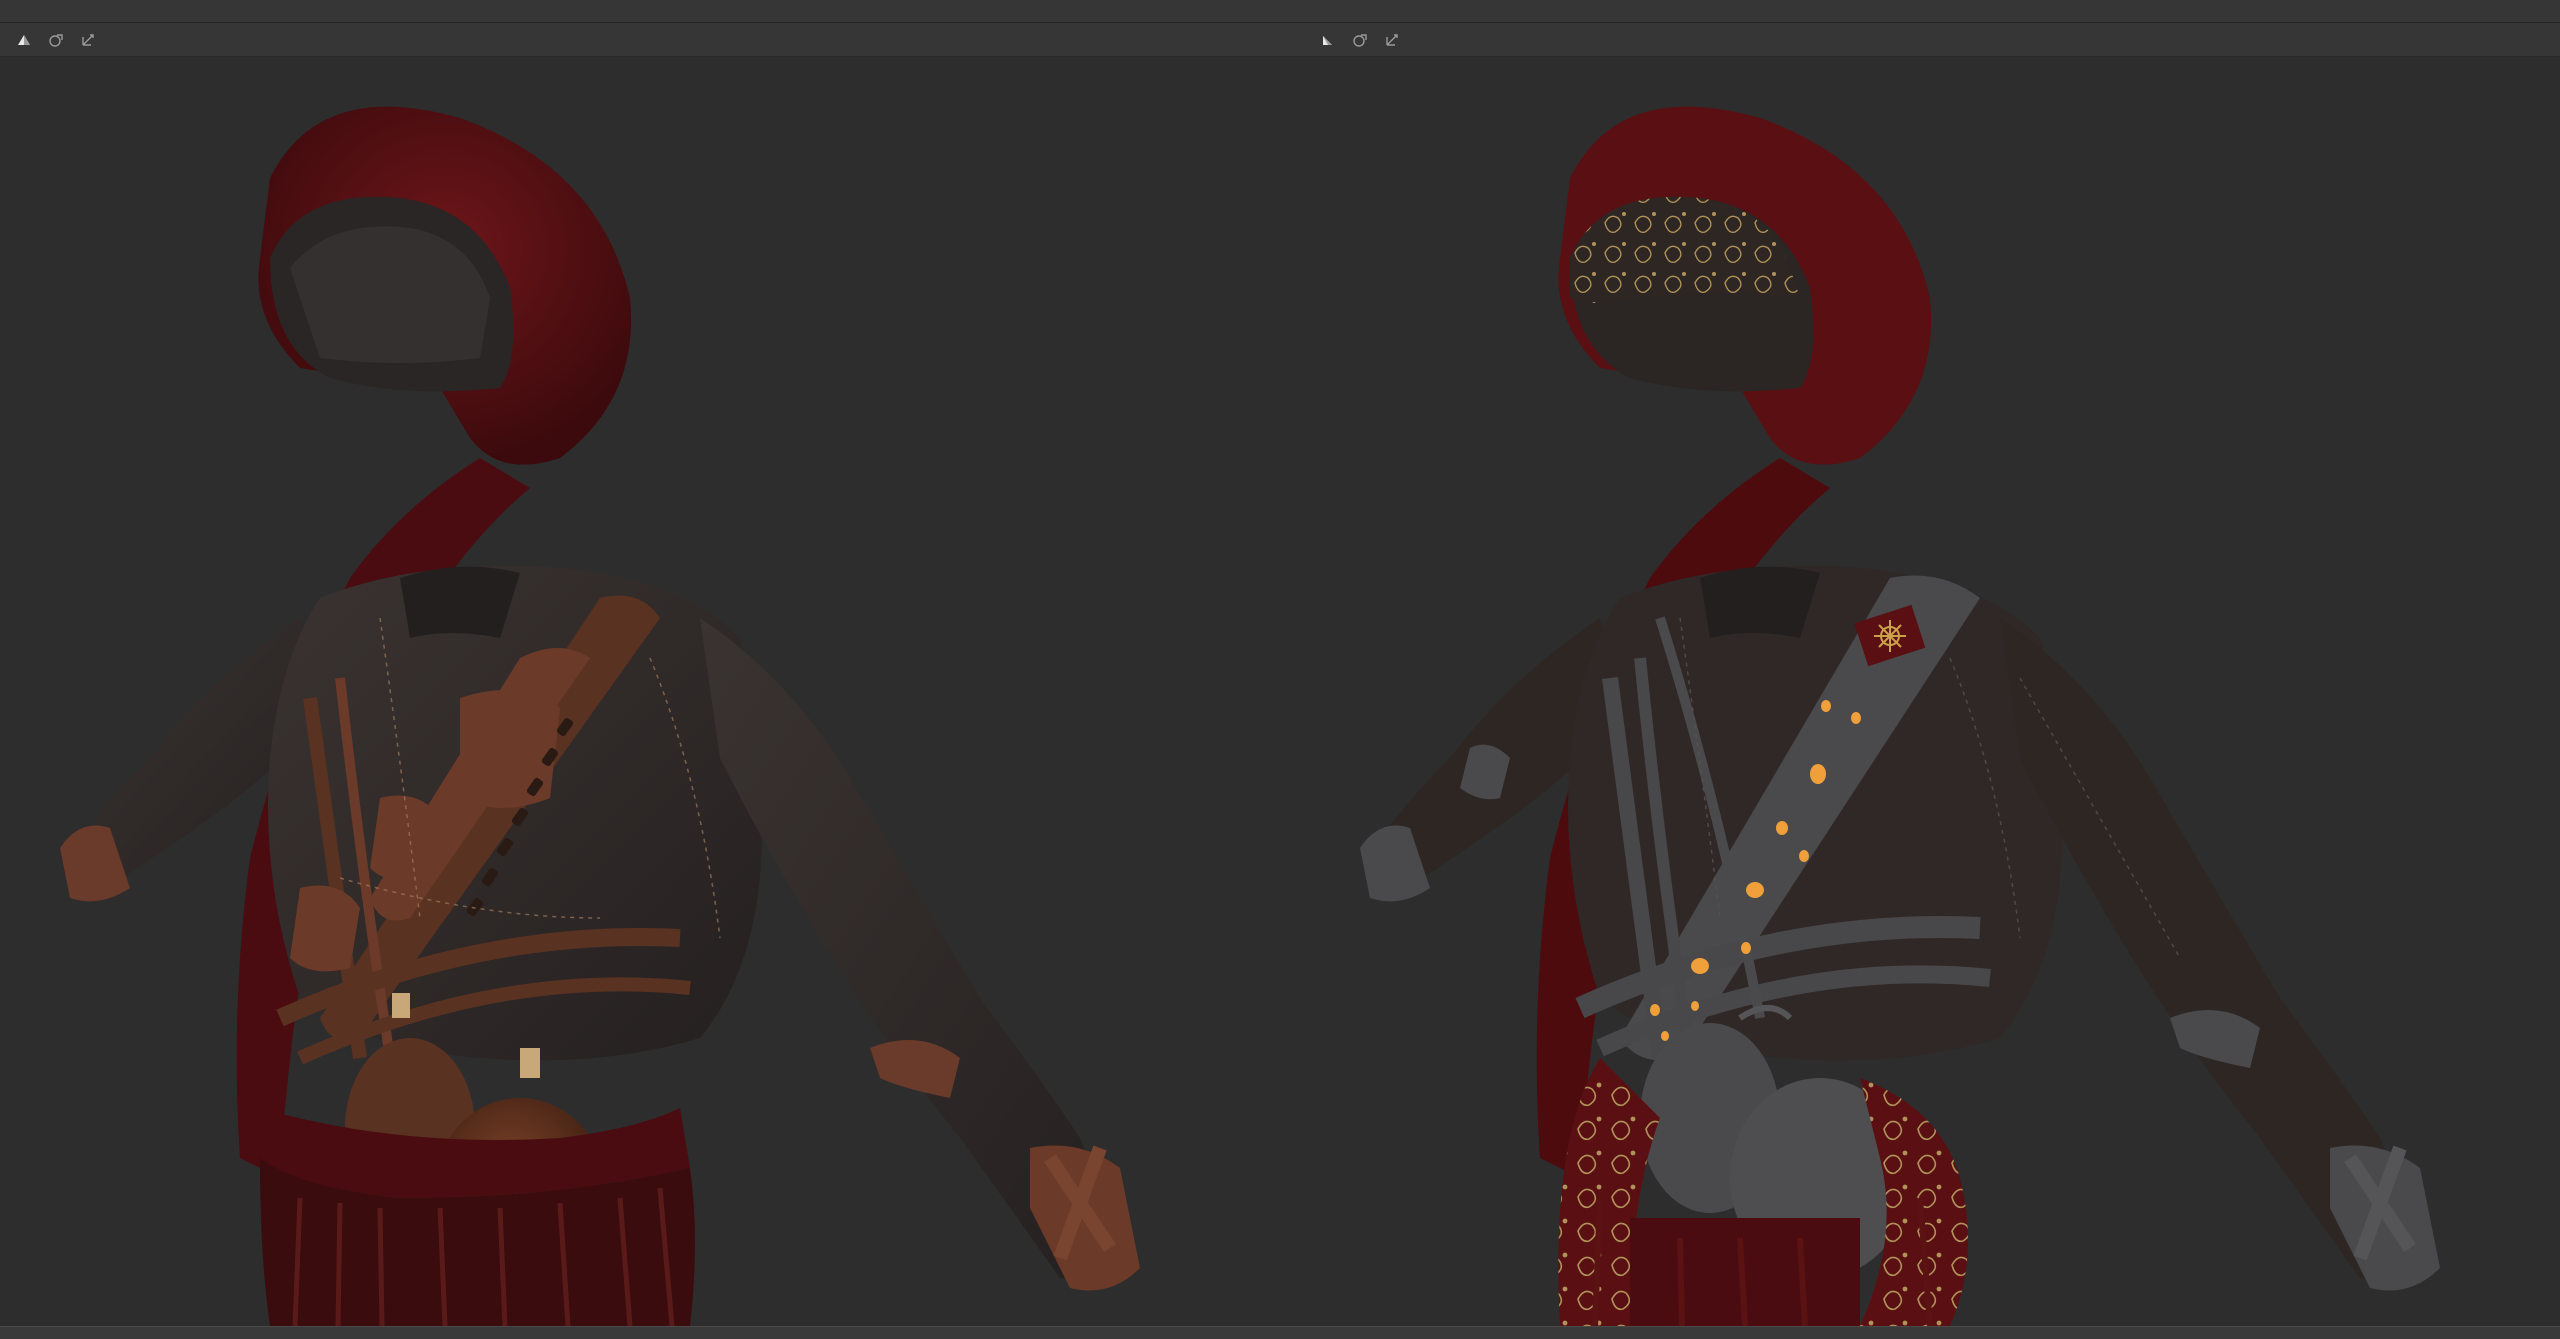 The height and width of the screenshot is (1339, 2560). What do you see at coordinates (1280, 11) in the screenshot?
I see `top-menu-strip` at bounding box center [1280, 11].